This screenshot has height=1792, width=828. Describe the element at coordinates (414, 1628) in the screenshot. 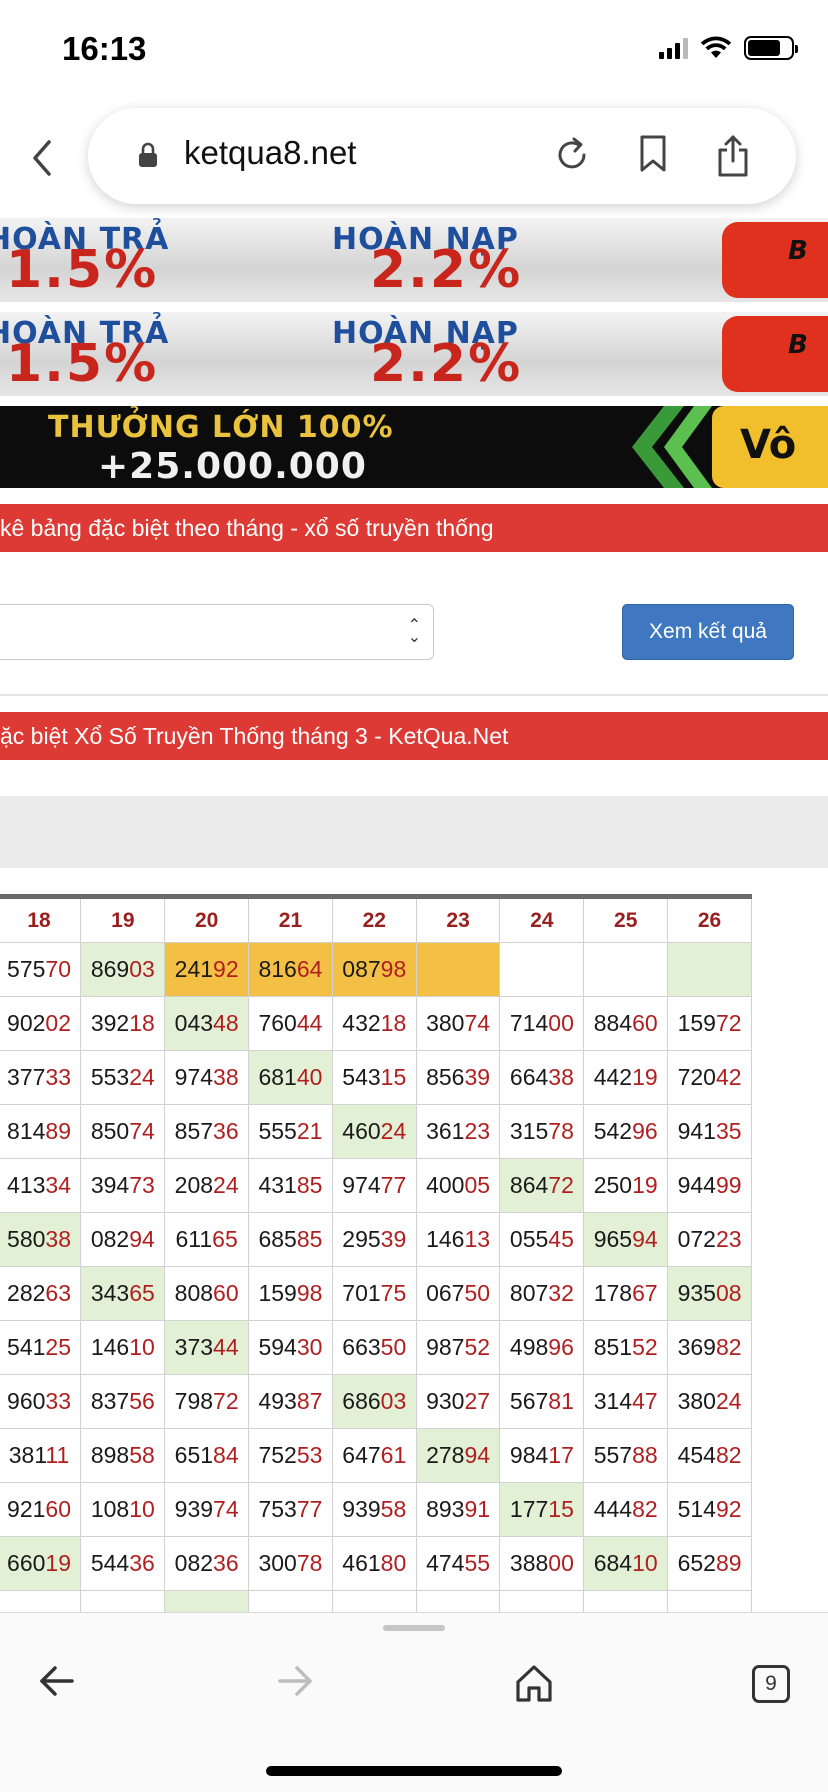

I see `grab-handle` at that location.